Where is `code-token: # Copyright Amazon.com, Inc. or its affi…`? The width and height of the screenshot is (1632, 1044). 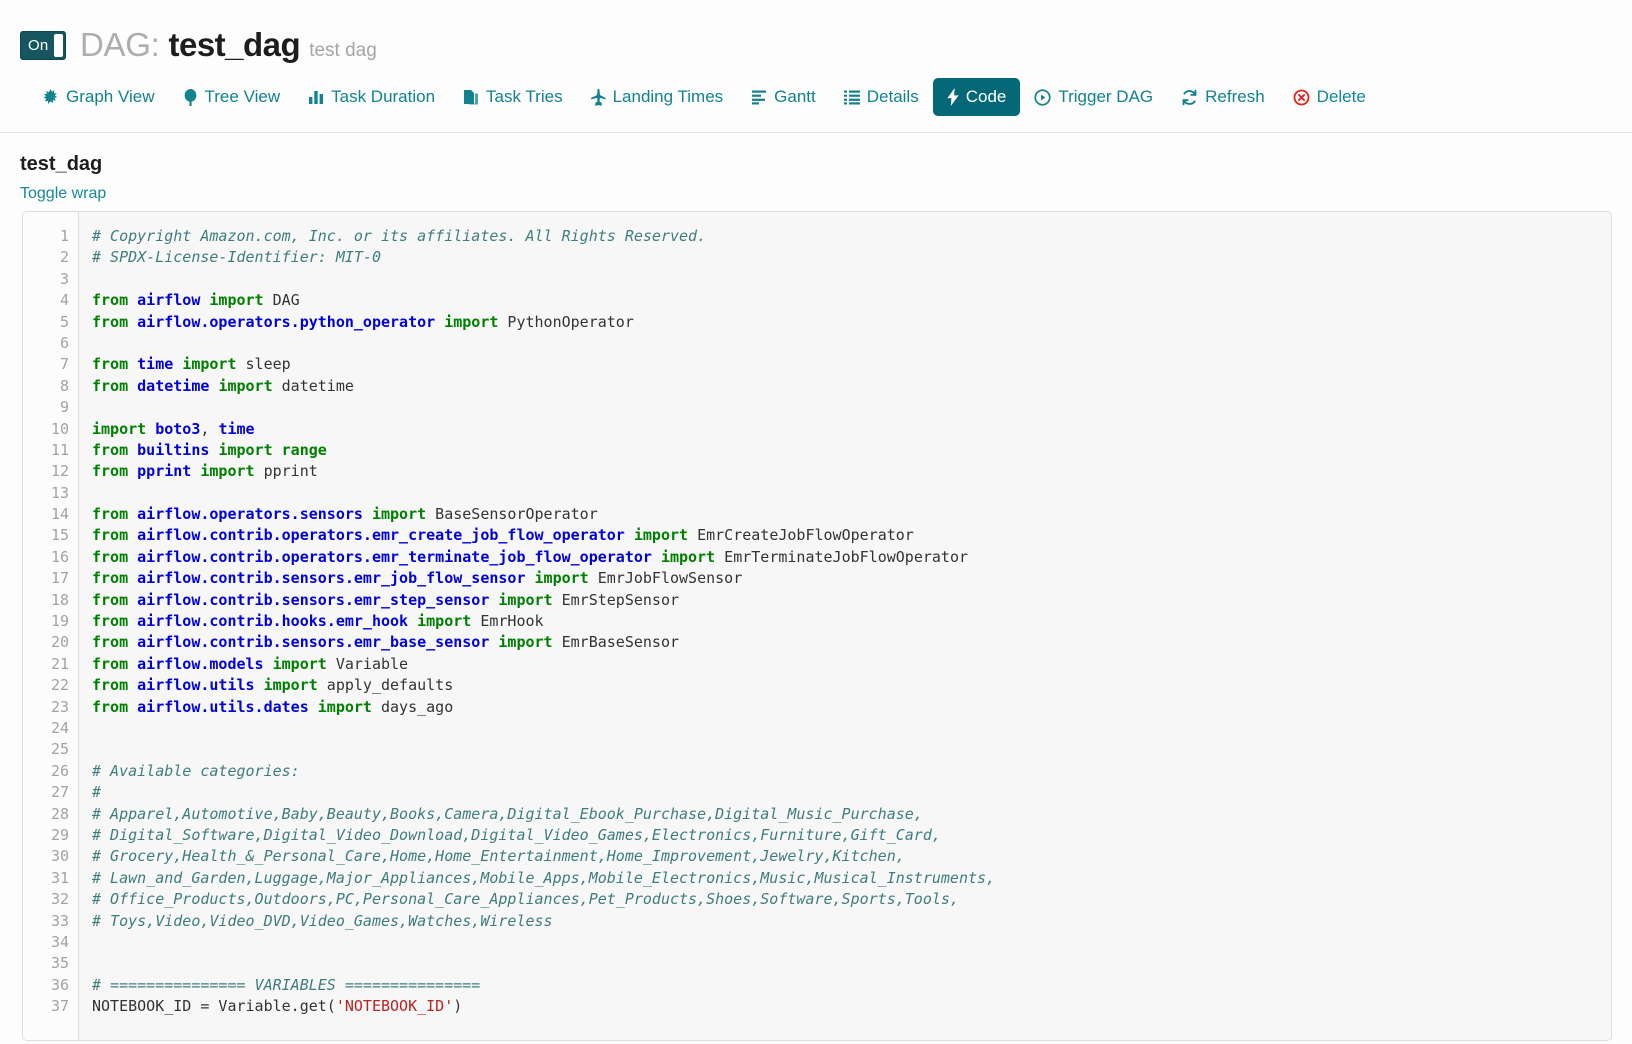
code-token: # Copyright Amazon.com, Inc. or its affi… is located at coordinates (399, 236).